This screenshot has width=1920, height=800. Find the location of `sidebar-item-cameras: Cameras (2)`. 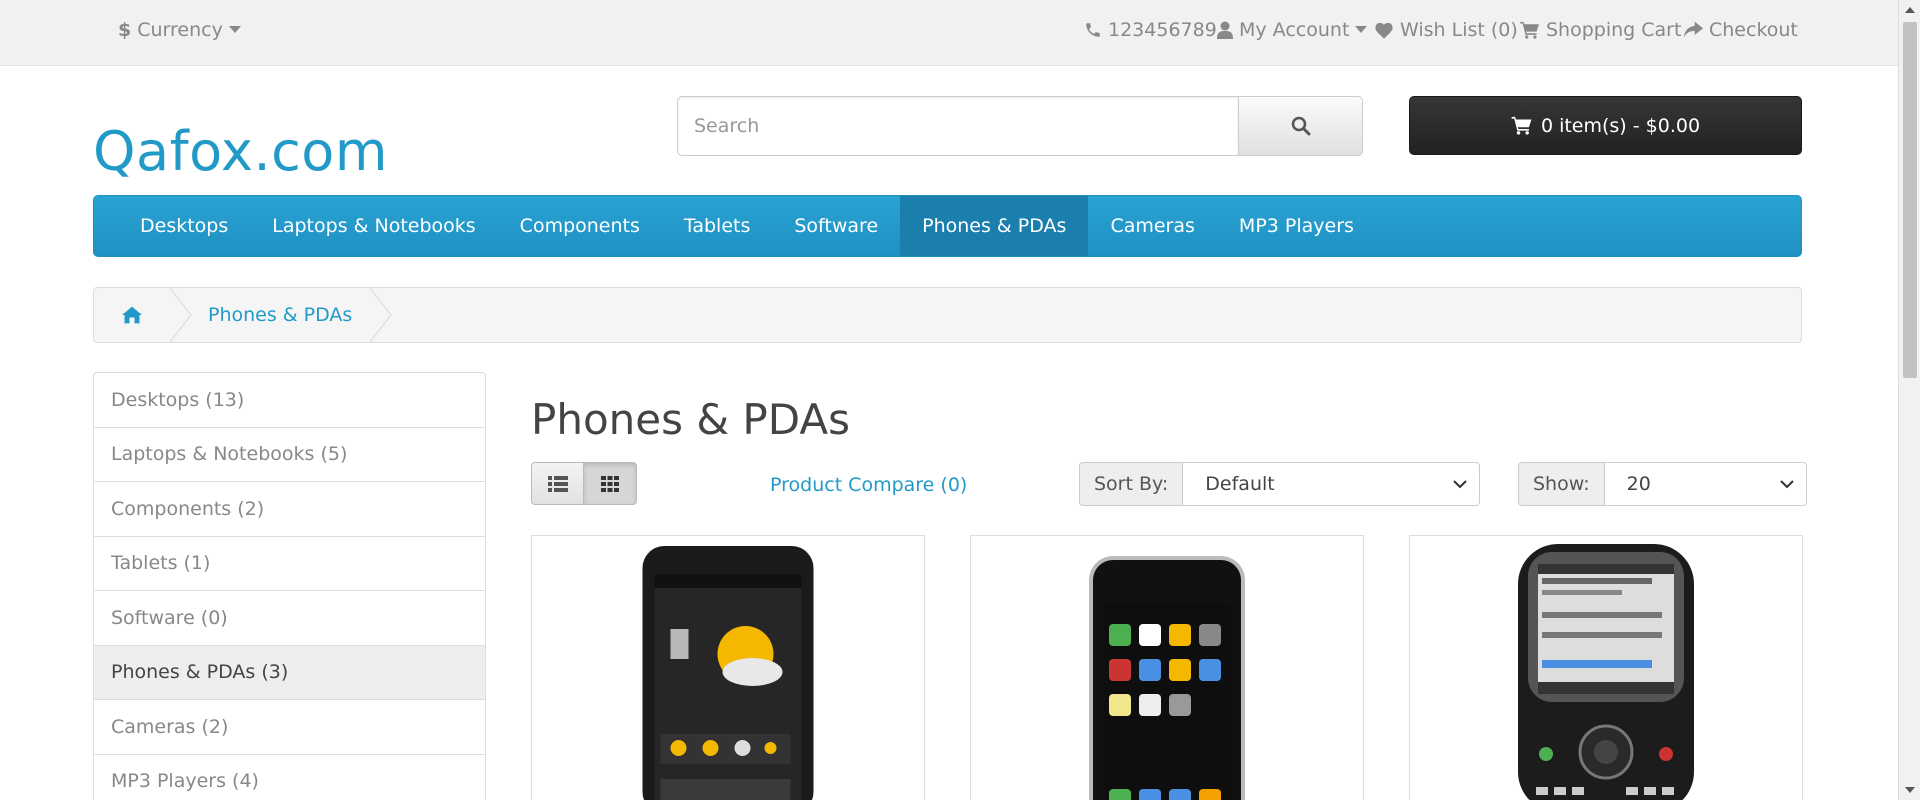

sidebar-item-cameras: Cameras (2) is located at coordinates (289, 727).